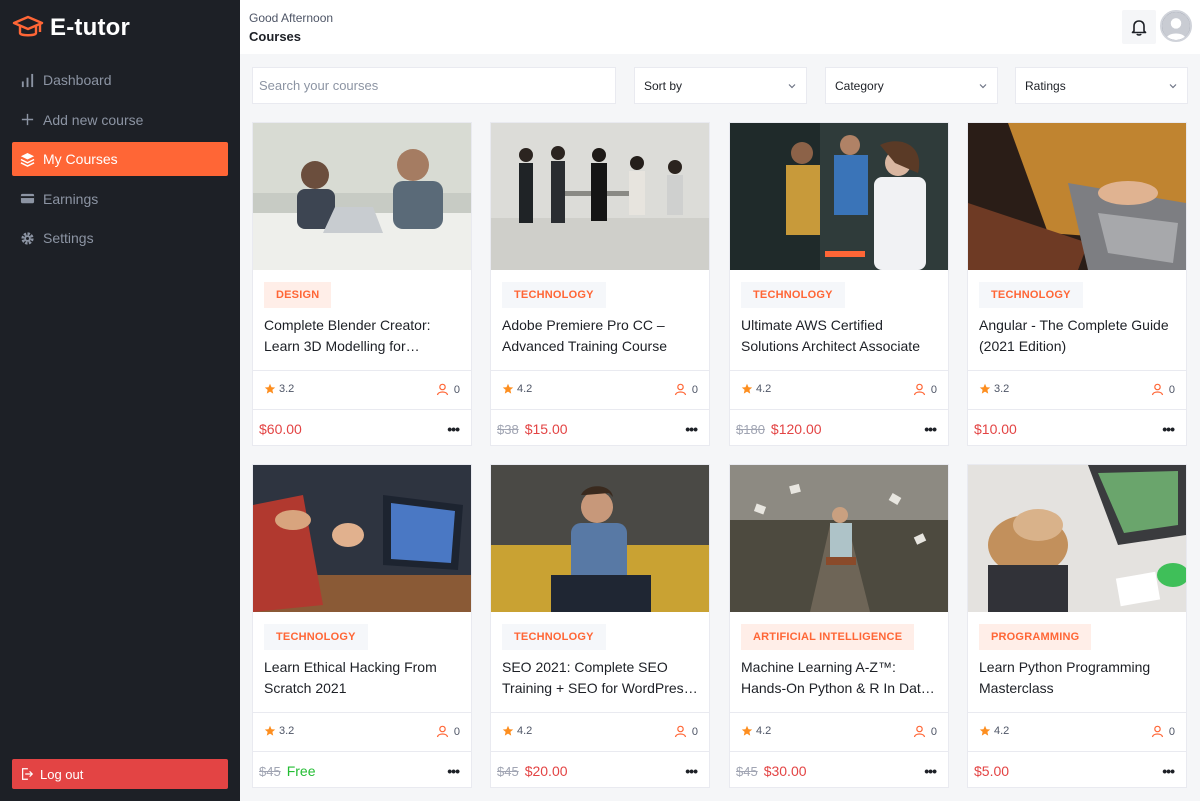 The height and width of the screenshot is (801, 1200). I want to click on ratings-select: Ratings, so click(1101, 85).